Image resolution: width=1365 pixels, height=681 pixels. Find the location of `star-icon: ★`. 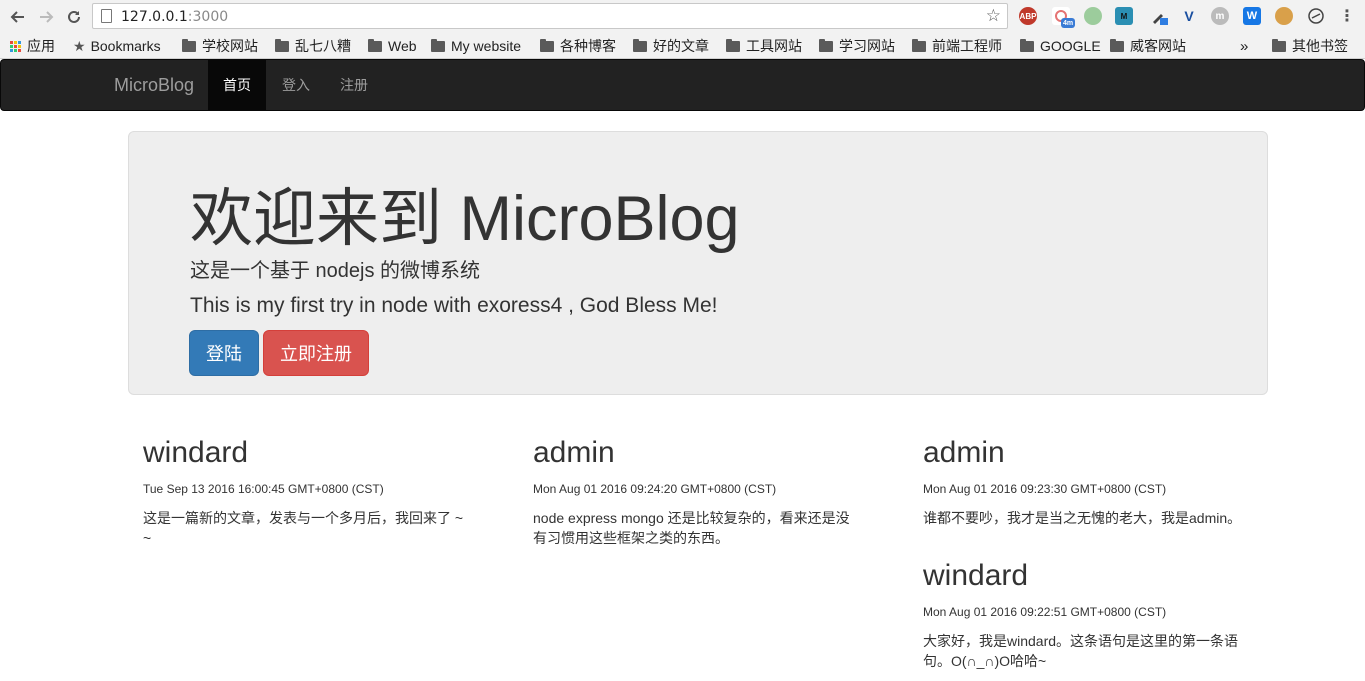

star-icon: ★ is located at coordinates (79, 45).